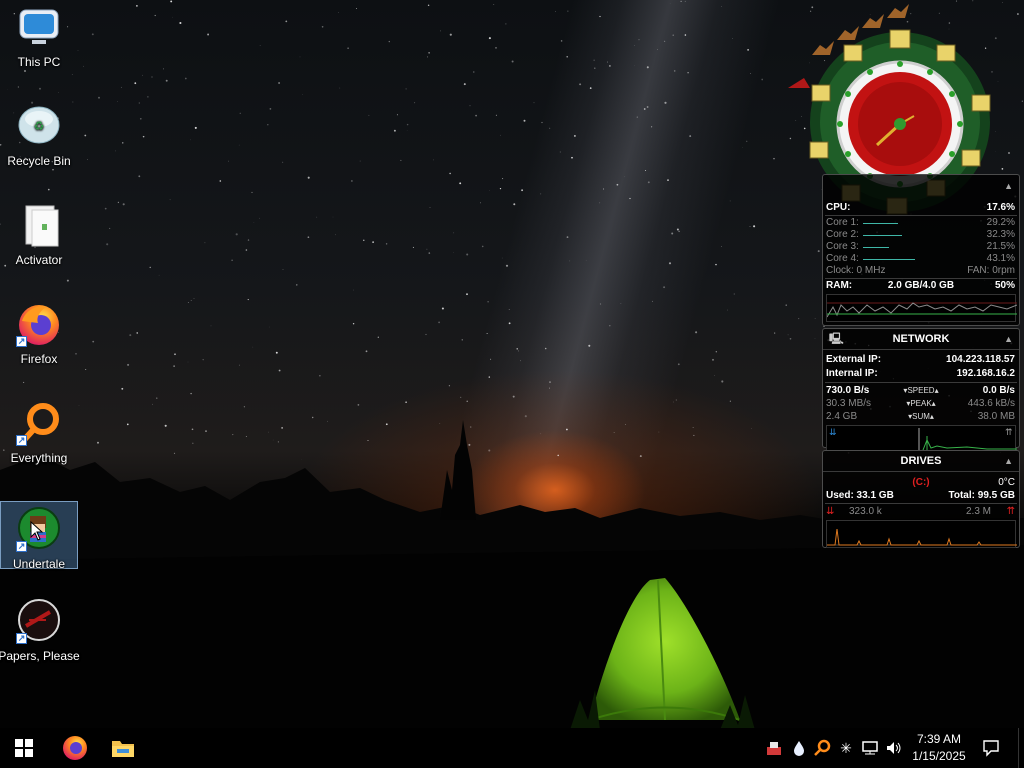 This screenshot has height=768, width=1024. I want to click on core-label: Core 4:, so click(842, 258).